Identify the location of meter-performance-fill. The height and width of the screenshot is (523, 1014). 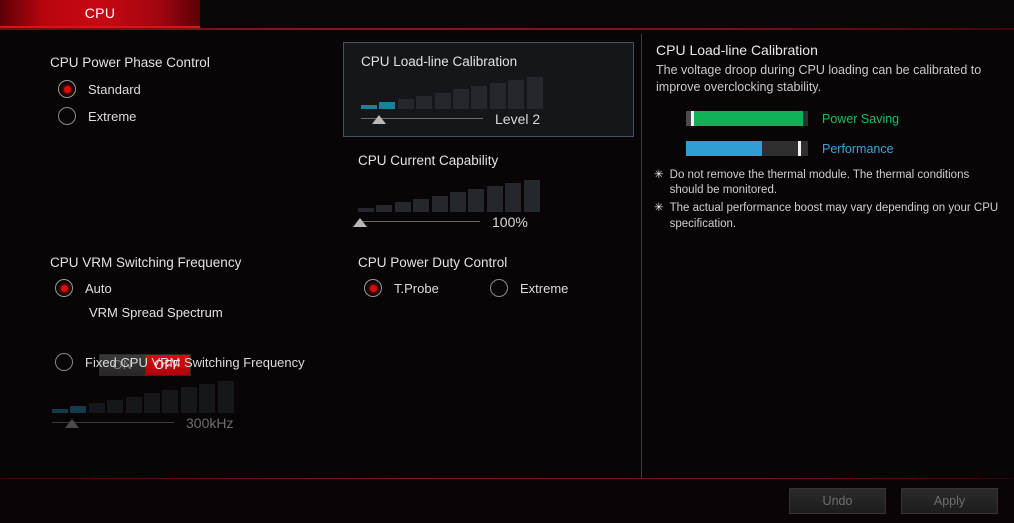
(724, 148).